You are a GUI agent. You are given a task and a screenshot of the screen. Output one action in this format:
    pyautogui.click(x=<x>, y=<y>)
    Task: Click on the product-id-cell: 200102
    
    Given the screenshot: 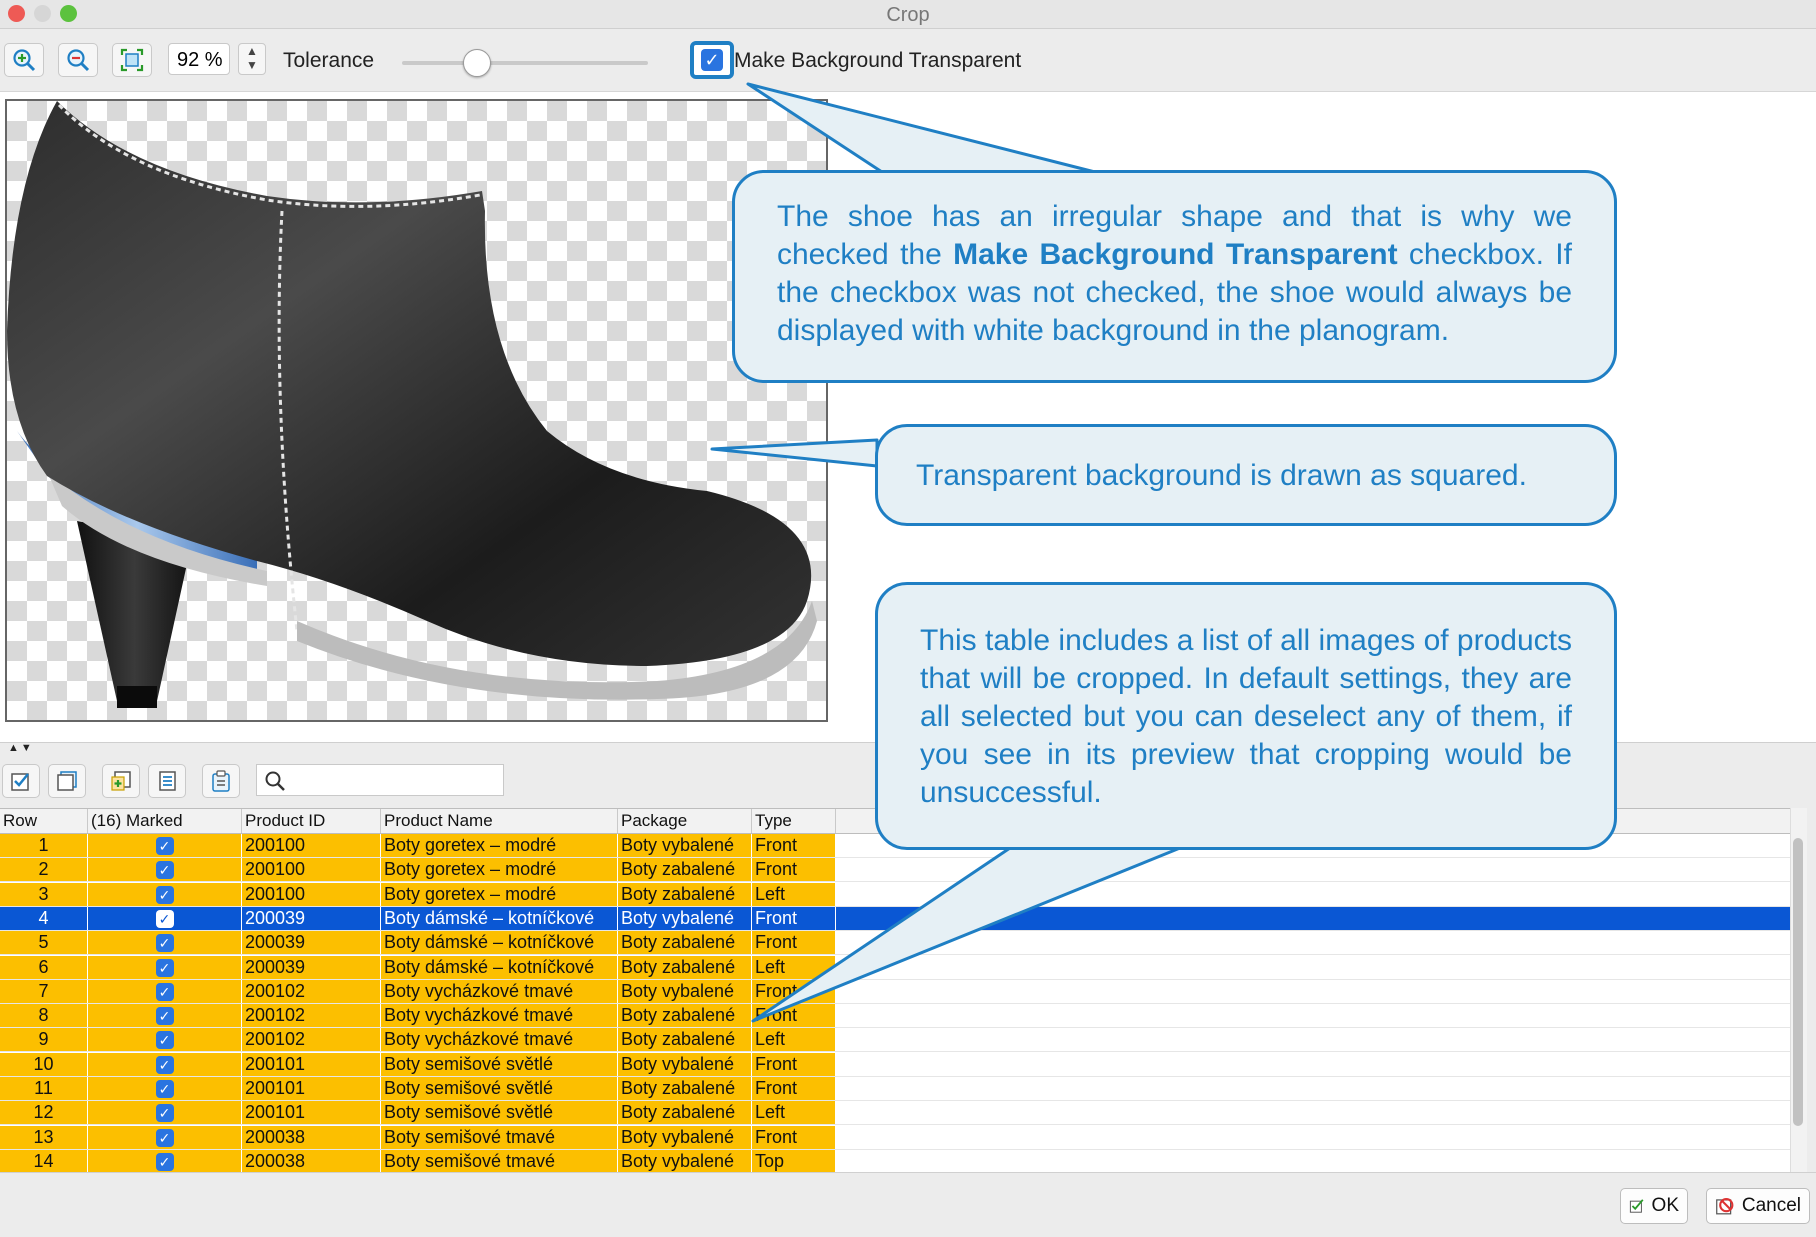 What is the action you would take?
    pyautogui.click(x=311, y=991)
    